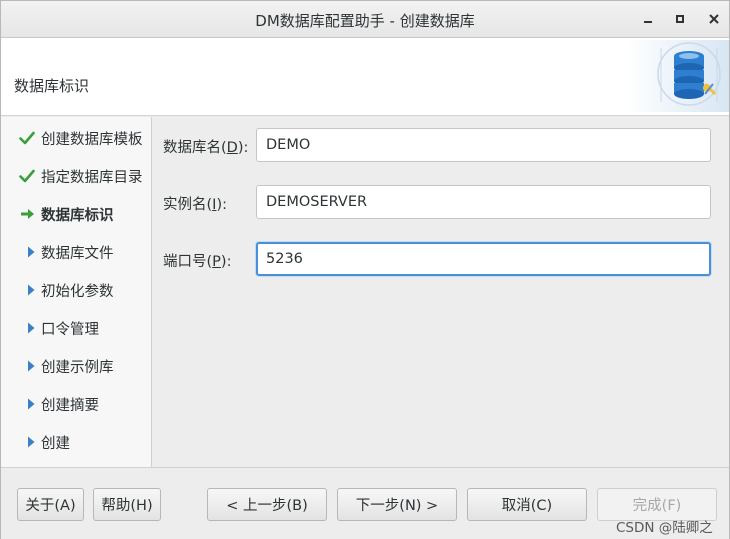 Image resolution: width=730 pixels, height=539 pixels. What do you see at coordinates (21, 214) in the screenshot?
I see `arrow-right-icon` at bounding box center [21, 214].